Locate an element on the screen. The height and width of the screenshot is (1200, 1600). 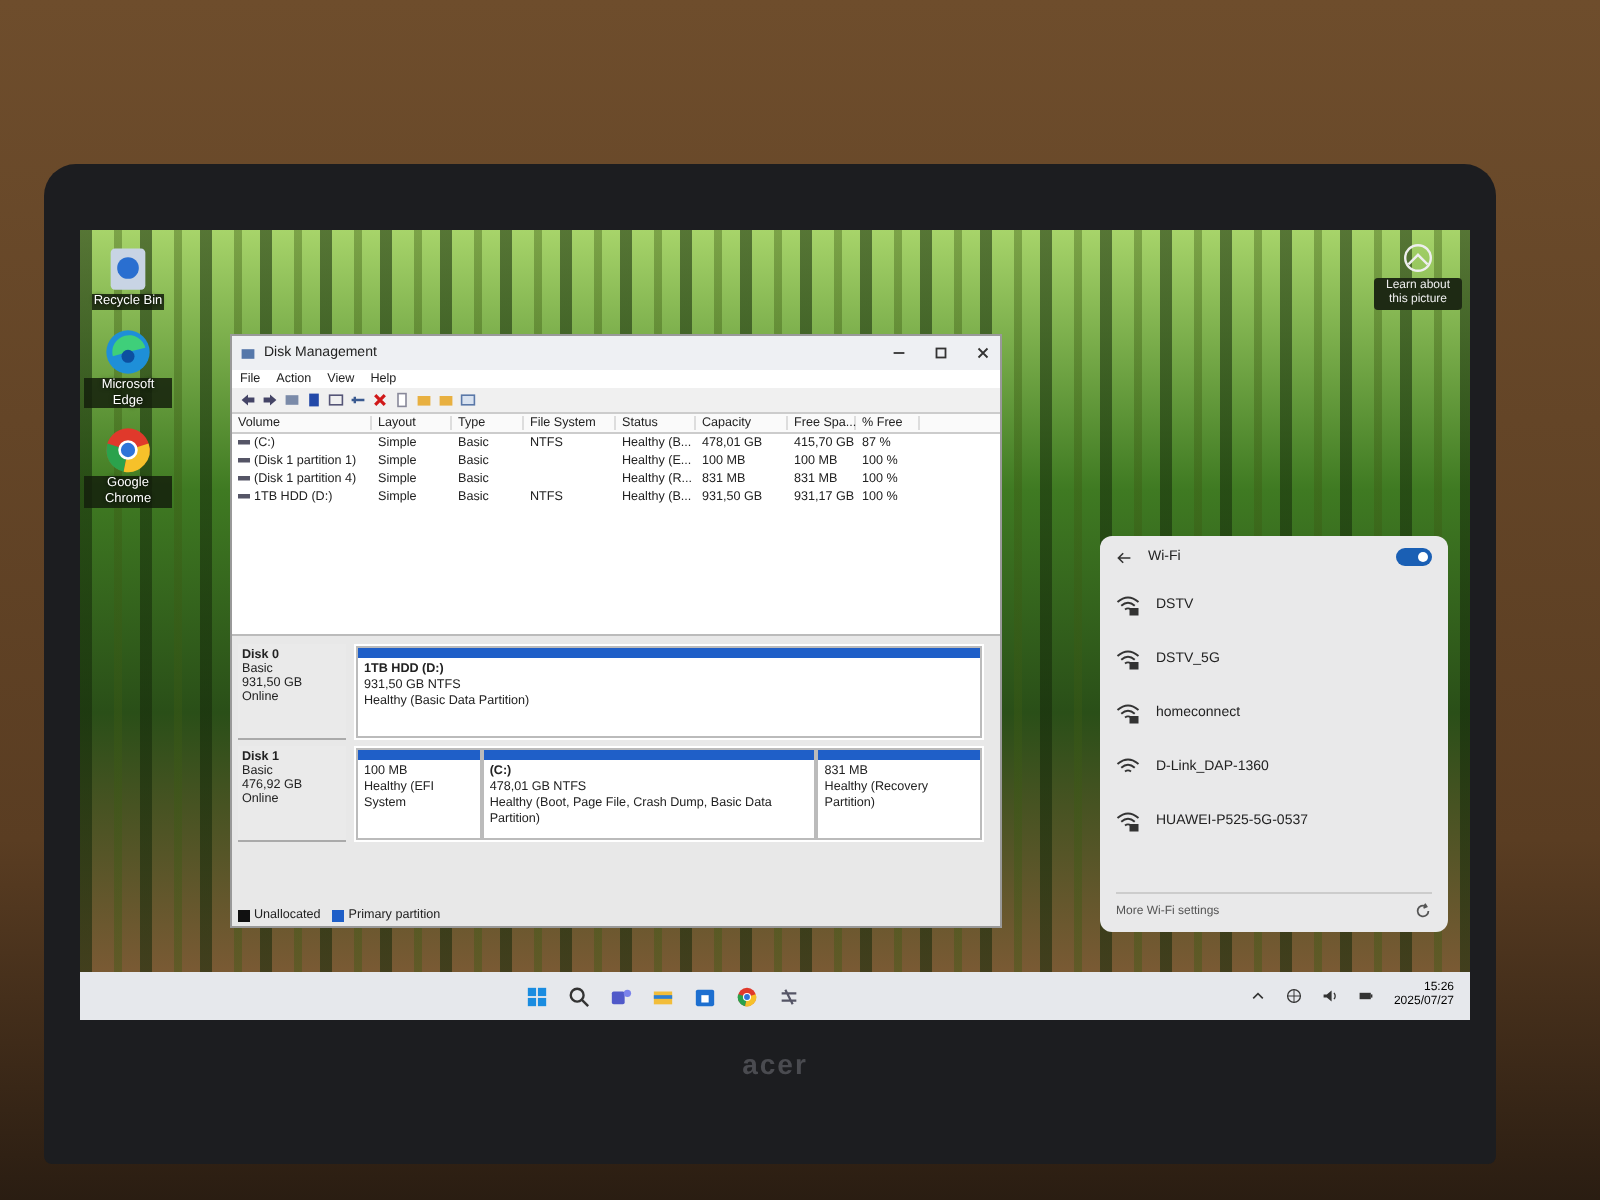
chevron-icon is located at coordinates (1257, 996).